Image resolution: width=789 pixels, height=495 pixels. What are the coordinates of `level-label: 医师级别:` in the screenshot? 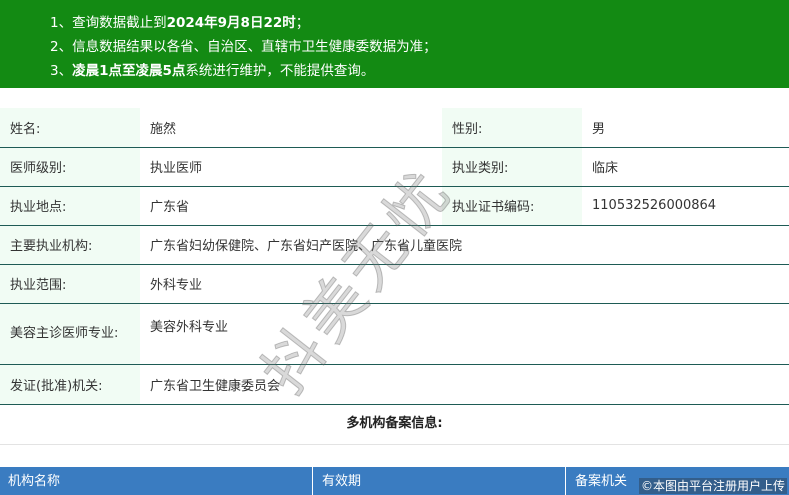 It's located at (70, 167).